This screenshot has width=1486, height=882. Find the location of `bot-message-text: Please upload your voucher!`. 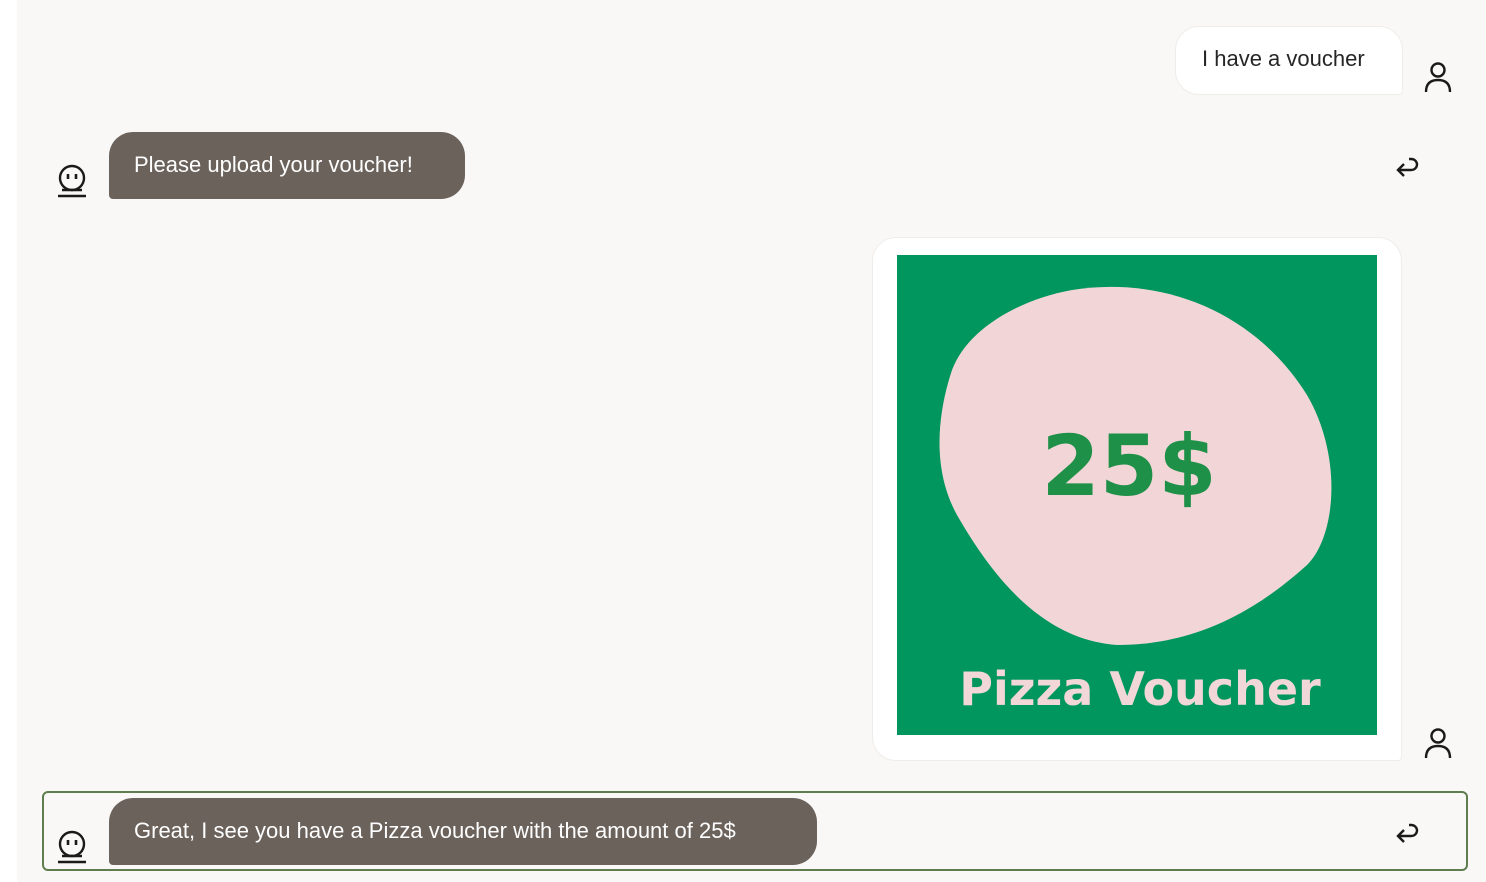

bot-message-text: Please upload your voucher! is located at coordinates (273, 164).